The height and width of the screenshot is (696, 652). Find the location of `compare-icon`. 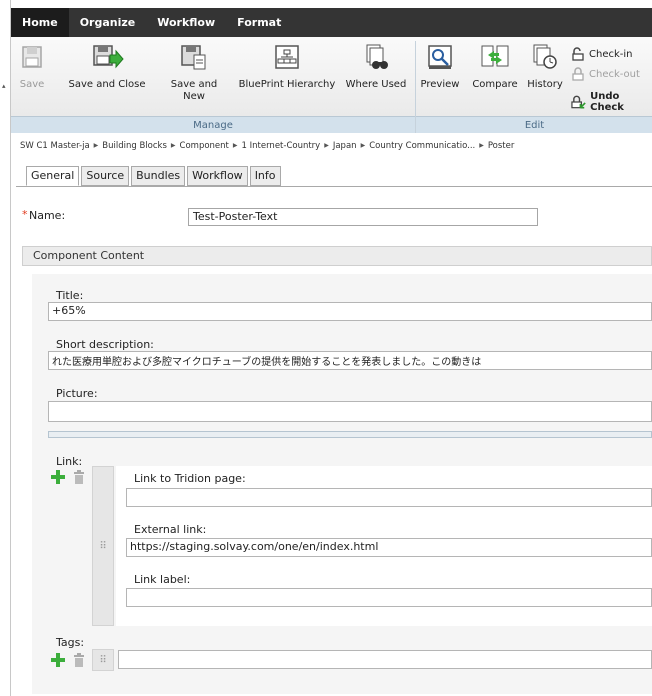

compare-icon is located at coordinates (495, 56).